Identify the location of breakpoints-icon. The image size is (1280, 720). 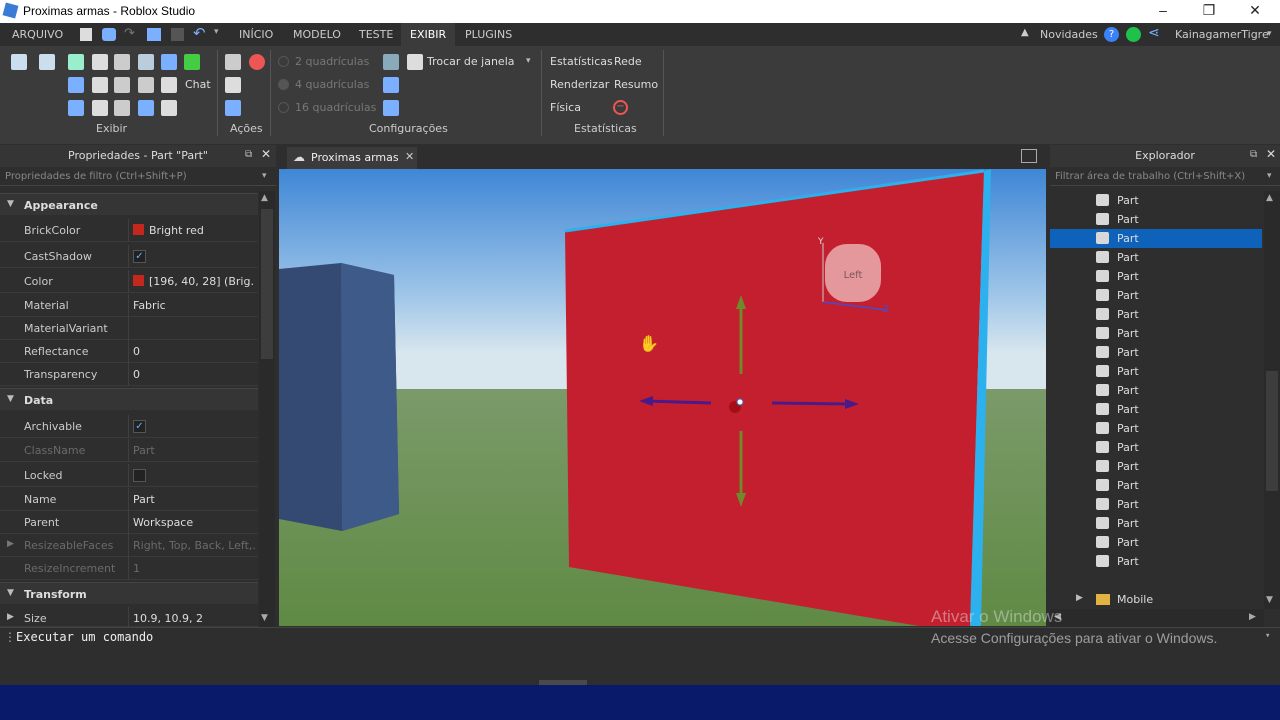
(169, 108).